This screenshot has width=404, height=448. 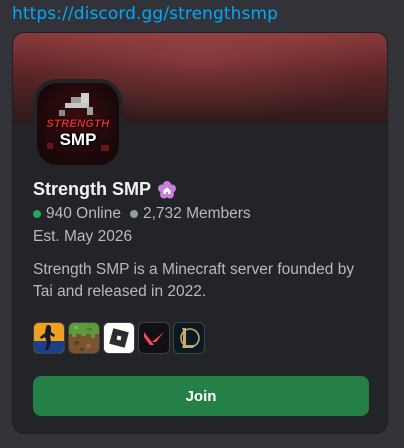 I want to click on server-icon-frame: STRENGTH SMP, so click(x=78, y=124).